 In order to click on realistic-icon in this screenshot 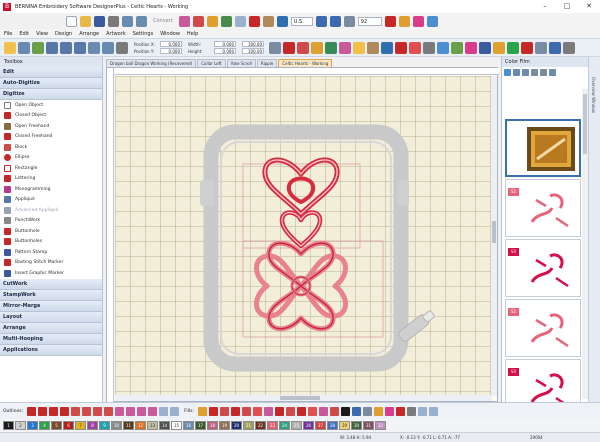, I will do `click(226, 21)`.